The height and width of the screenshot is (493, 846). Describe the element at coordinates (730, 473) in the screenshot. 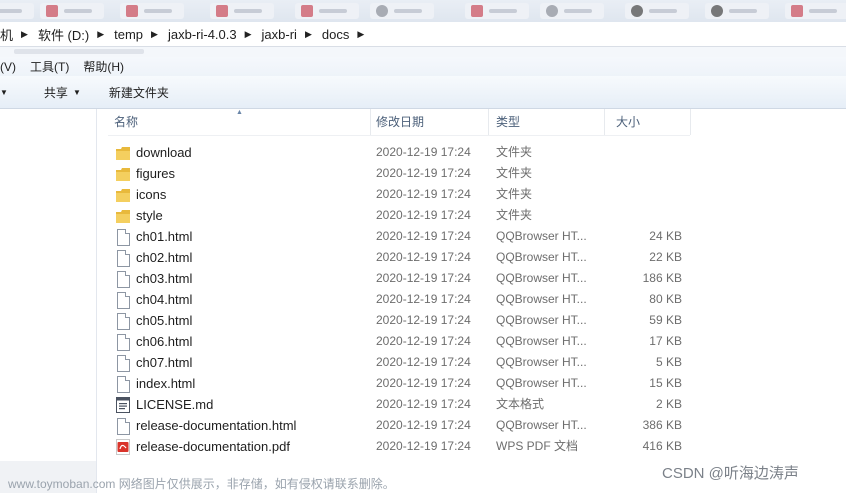

I see `author-watermark: CSDN @听海边涛声` at that location.